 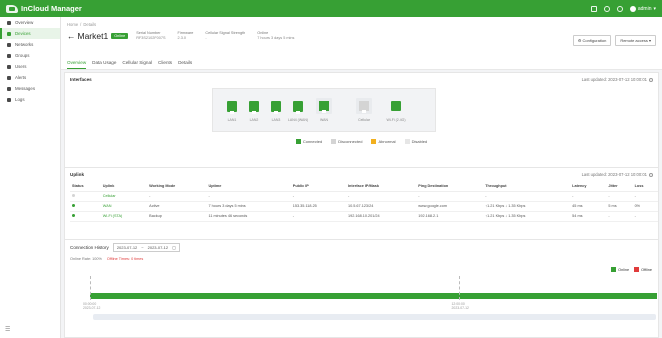 What do you see at coordinates (23, 33) in the screenshot?
I see `sidebar-item-label: Devices` at bounding box center [23, 33].